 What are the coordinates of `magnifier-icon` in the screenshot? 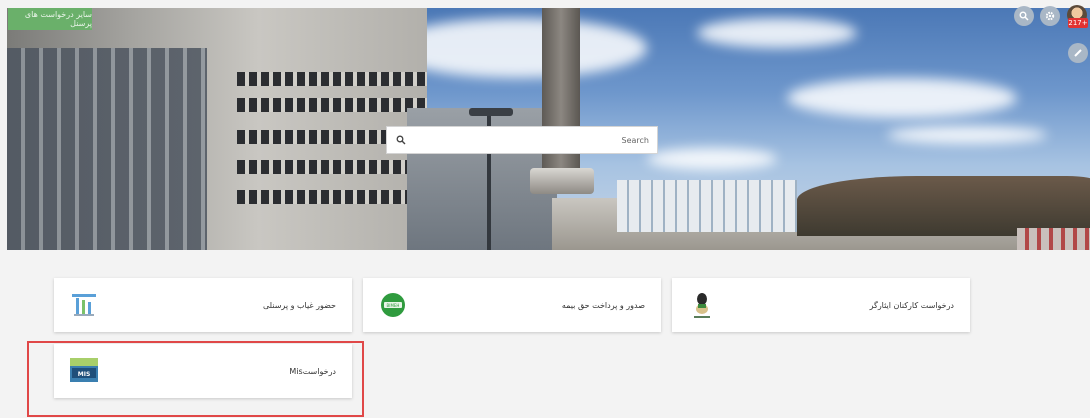 It's located at (1024, 16).